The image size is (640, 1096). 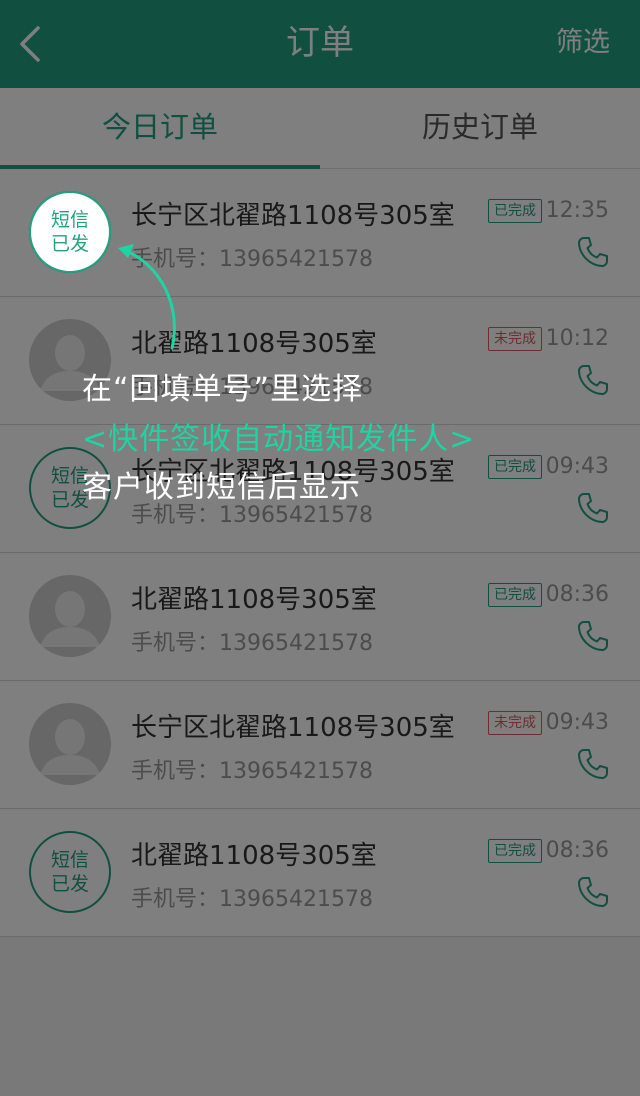 I want to click on guide-text-line1: 在“回填单号”里选择, so click(x=223, y=389).